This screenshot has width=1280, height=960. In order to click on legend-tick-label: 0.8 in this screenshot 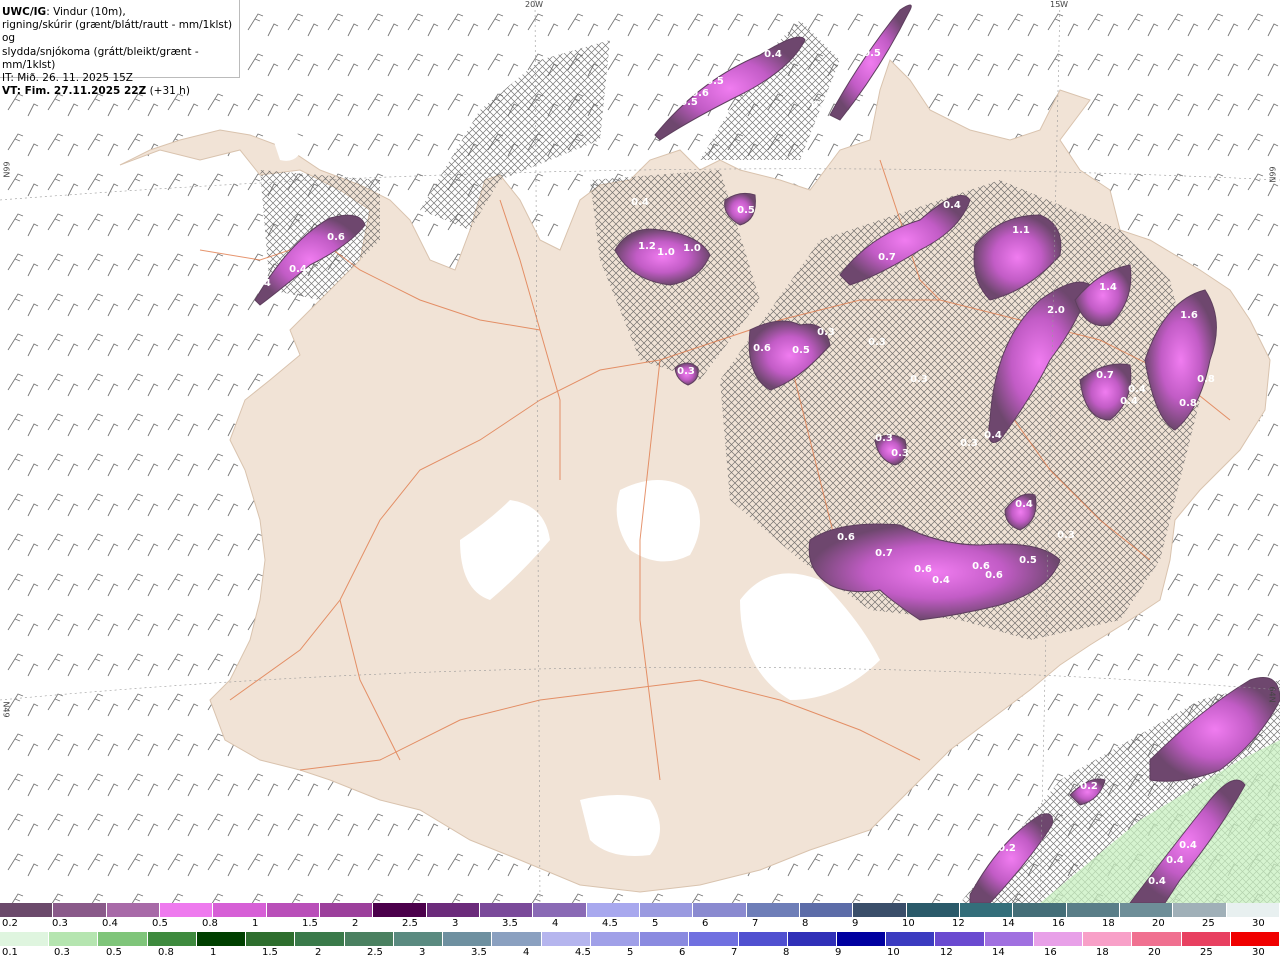, I will do `click(166, 952)`.